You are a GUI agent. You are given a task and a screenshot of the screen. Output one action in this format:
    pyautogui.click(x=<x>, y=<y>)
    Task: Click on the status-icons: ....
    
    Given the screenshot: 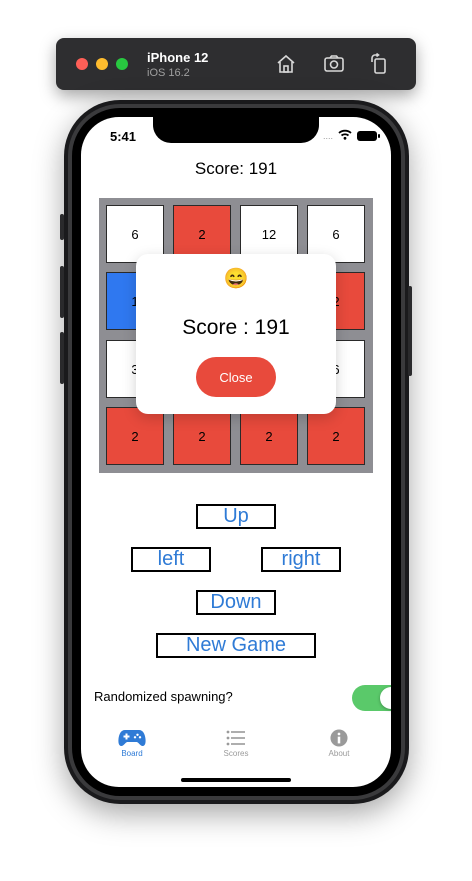 What is the action you would take?
    pyautogui.click(x=351, y=136)
    